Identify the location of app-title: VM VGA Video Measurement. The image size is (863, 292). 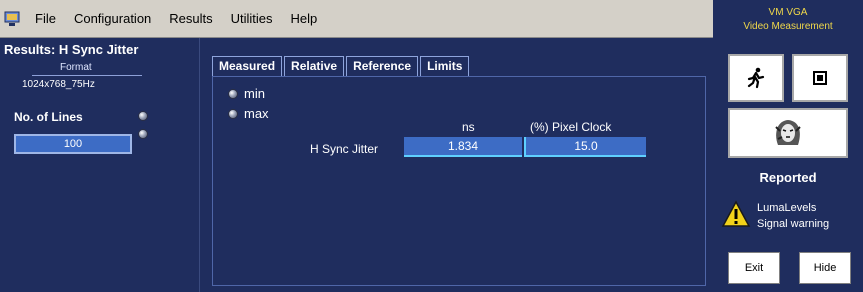
(788, 20).